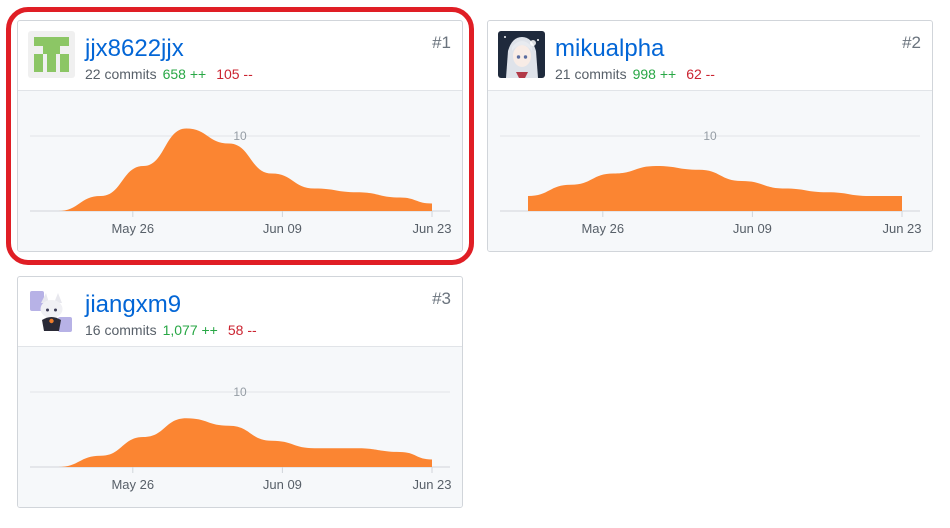  I want to click on additions-count: 658 ++, so click(184, 74).